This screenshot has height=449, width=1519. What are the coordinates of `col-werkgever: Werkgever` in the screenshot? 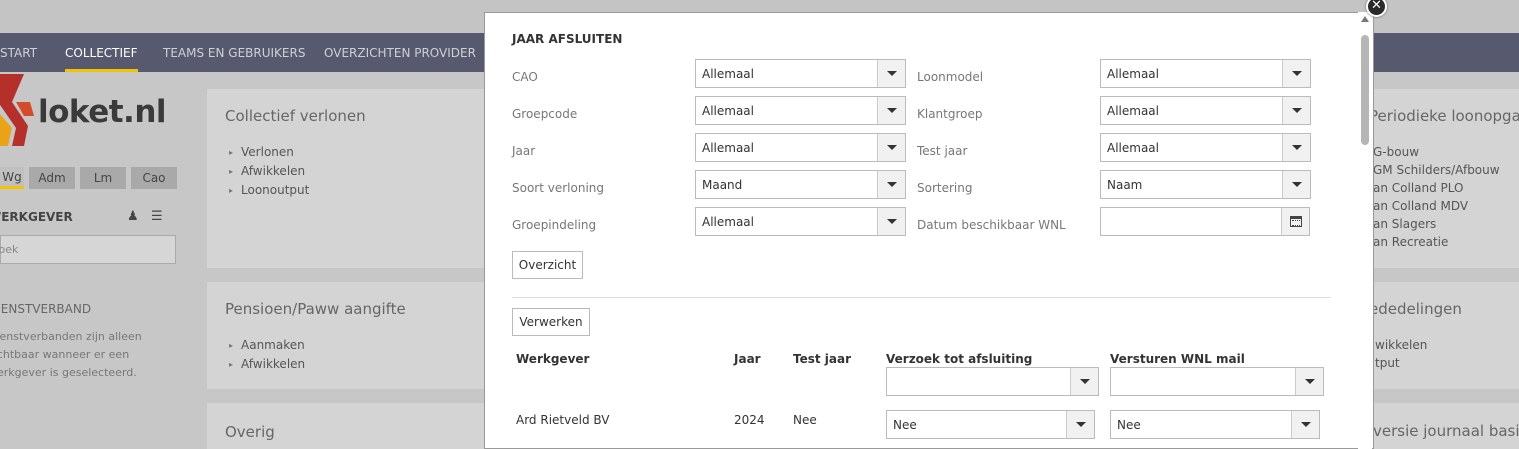 It's located at (553, 359).